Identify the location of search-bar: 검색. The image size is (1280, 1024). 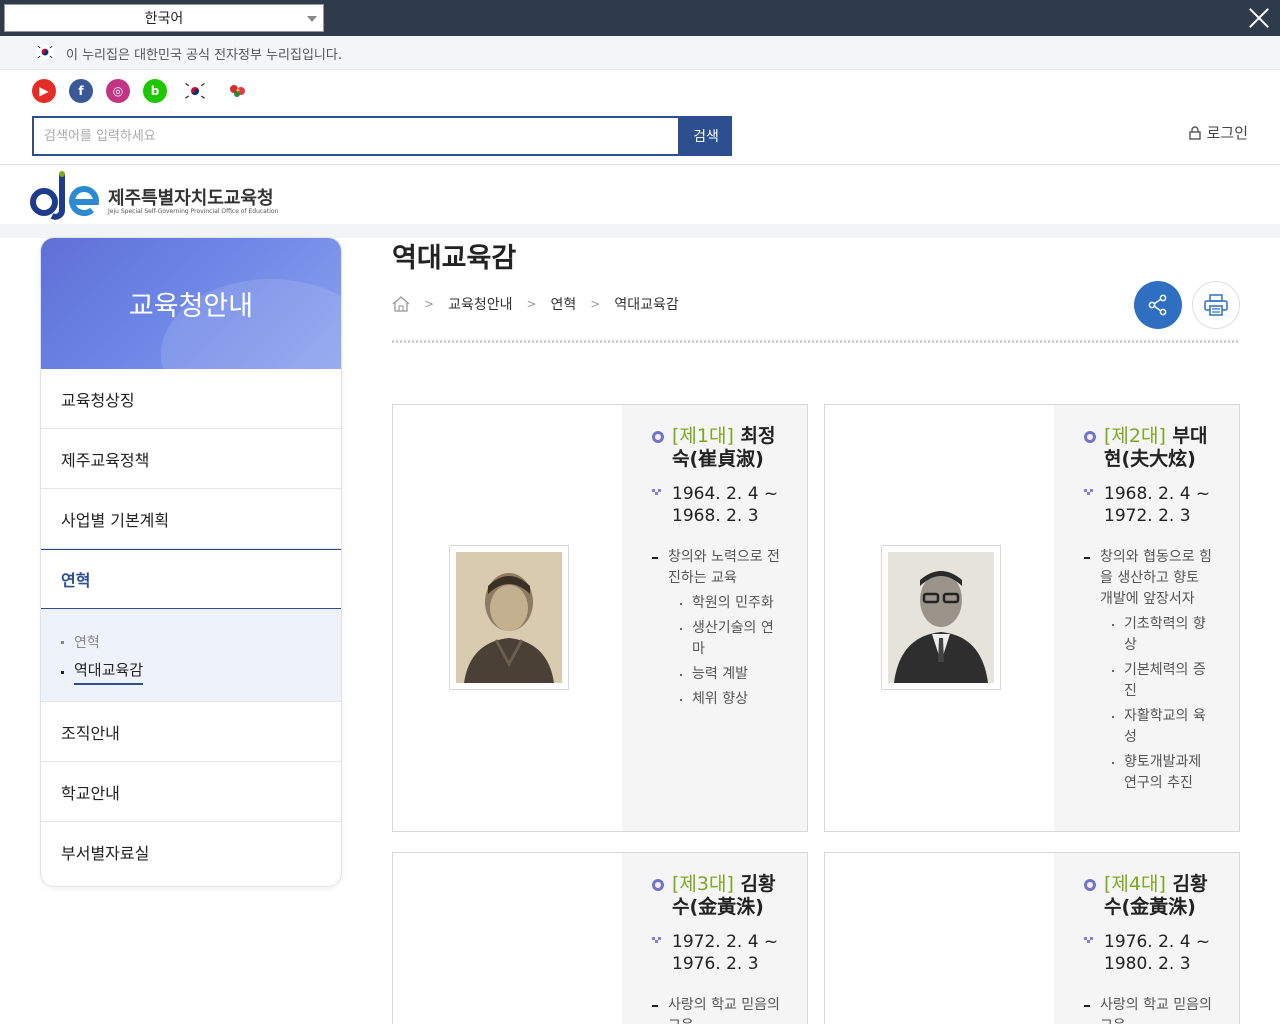
(382, 136).